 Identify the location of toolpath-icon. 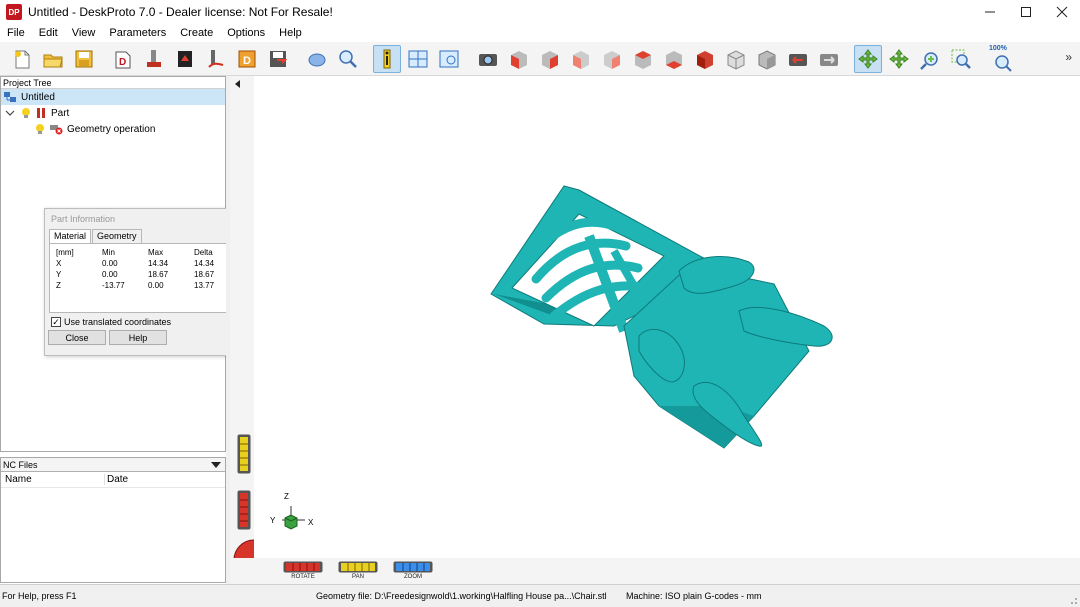
(216, 58).